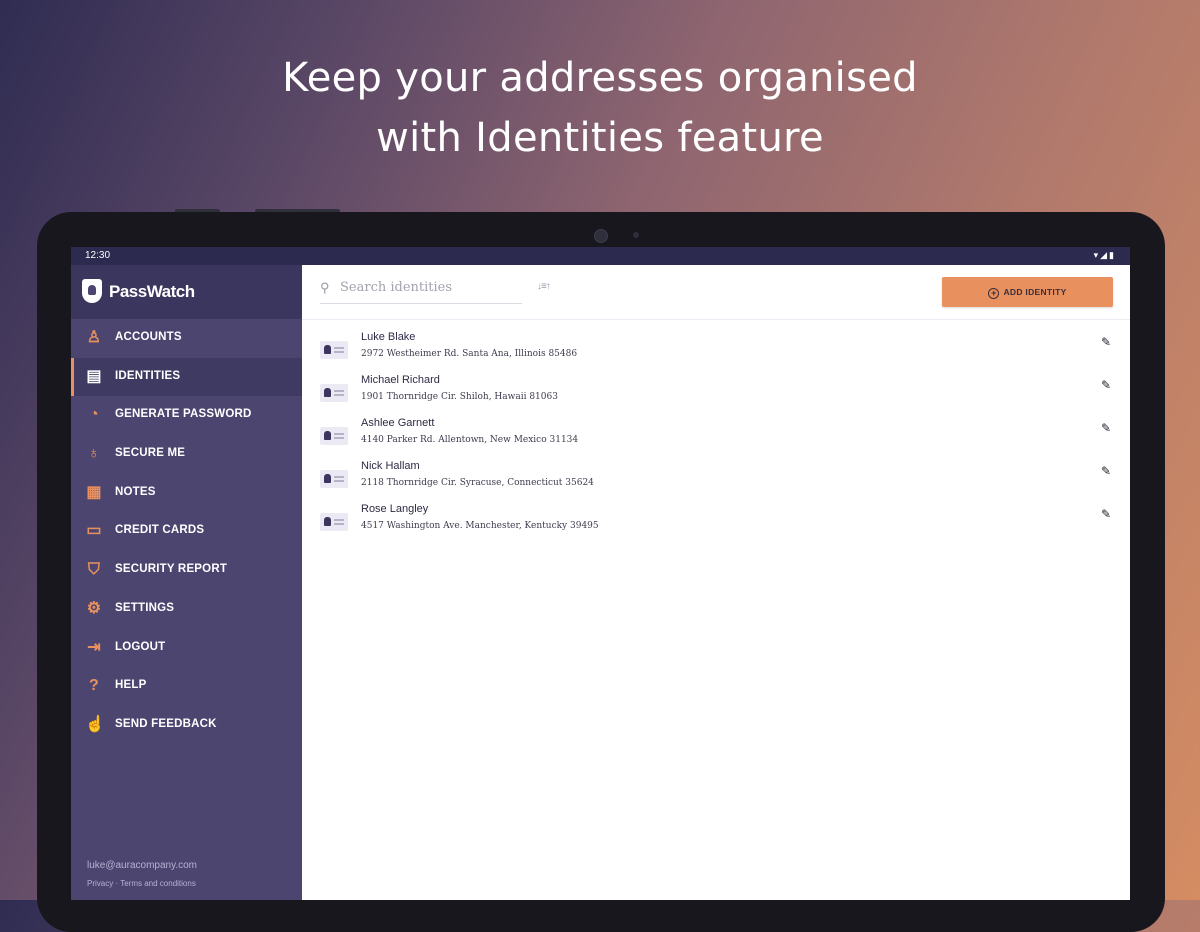  I want to click on gear-icon: ⚙, so click(94, 608).